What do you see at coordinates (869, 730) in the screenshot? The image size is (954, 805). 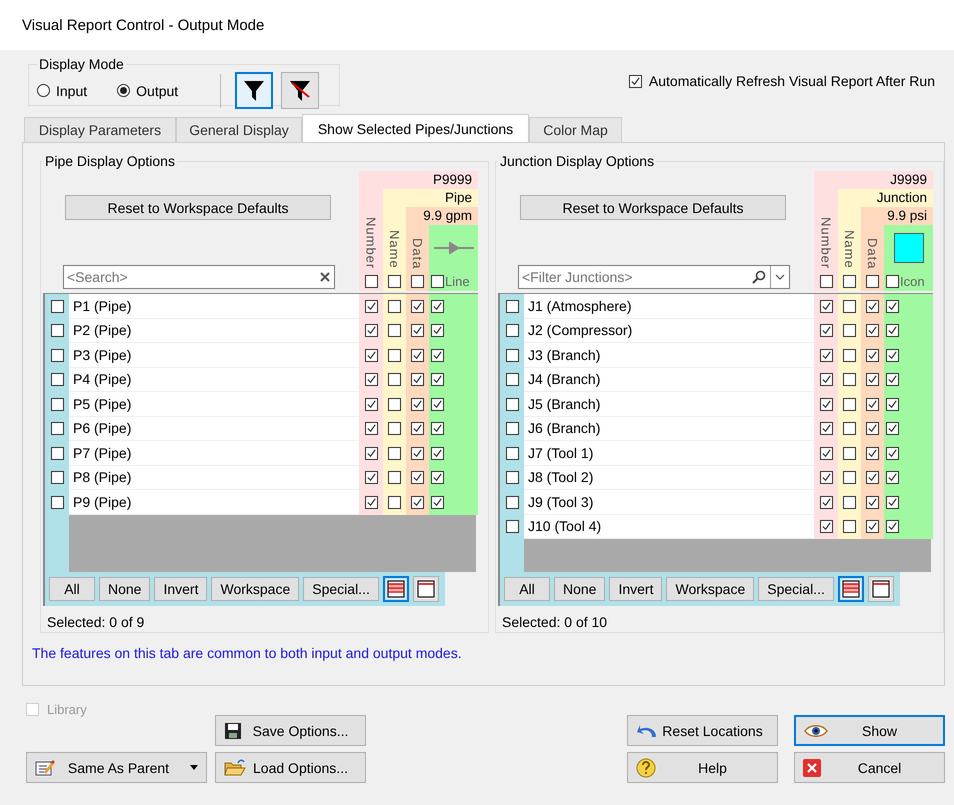 I see `show-button: Show` at bounding box center [869, 730].